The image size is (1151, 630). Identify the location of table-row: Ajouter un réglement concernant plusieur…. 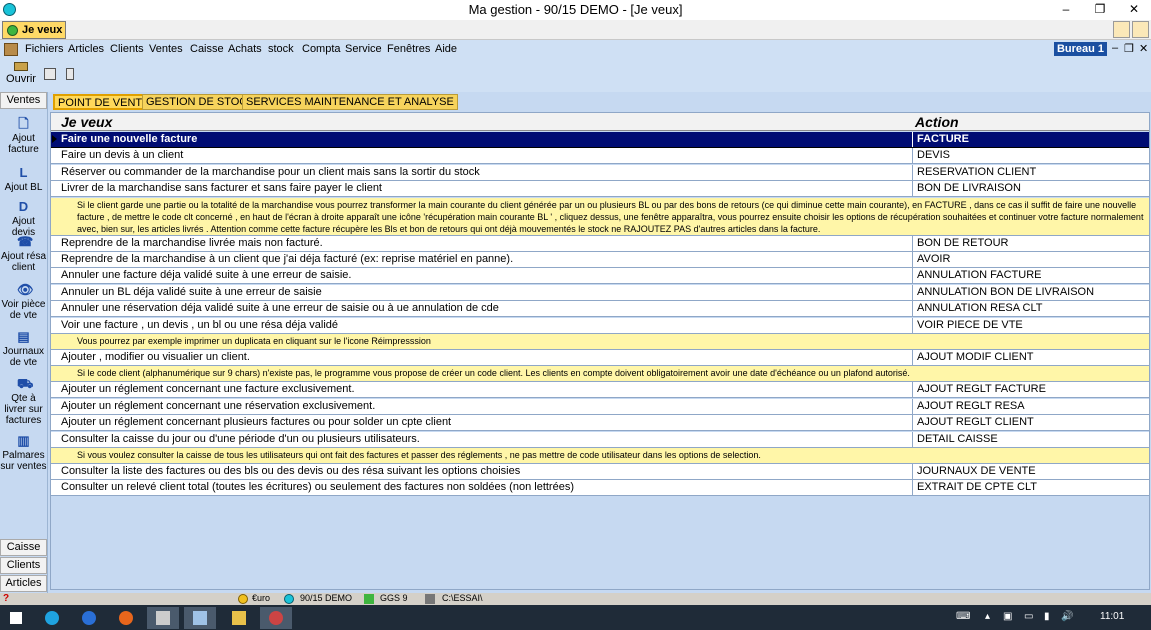
(600, 423).